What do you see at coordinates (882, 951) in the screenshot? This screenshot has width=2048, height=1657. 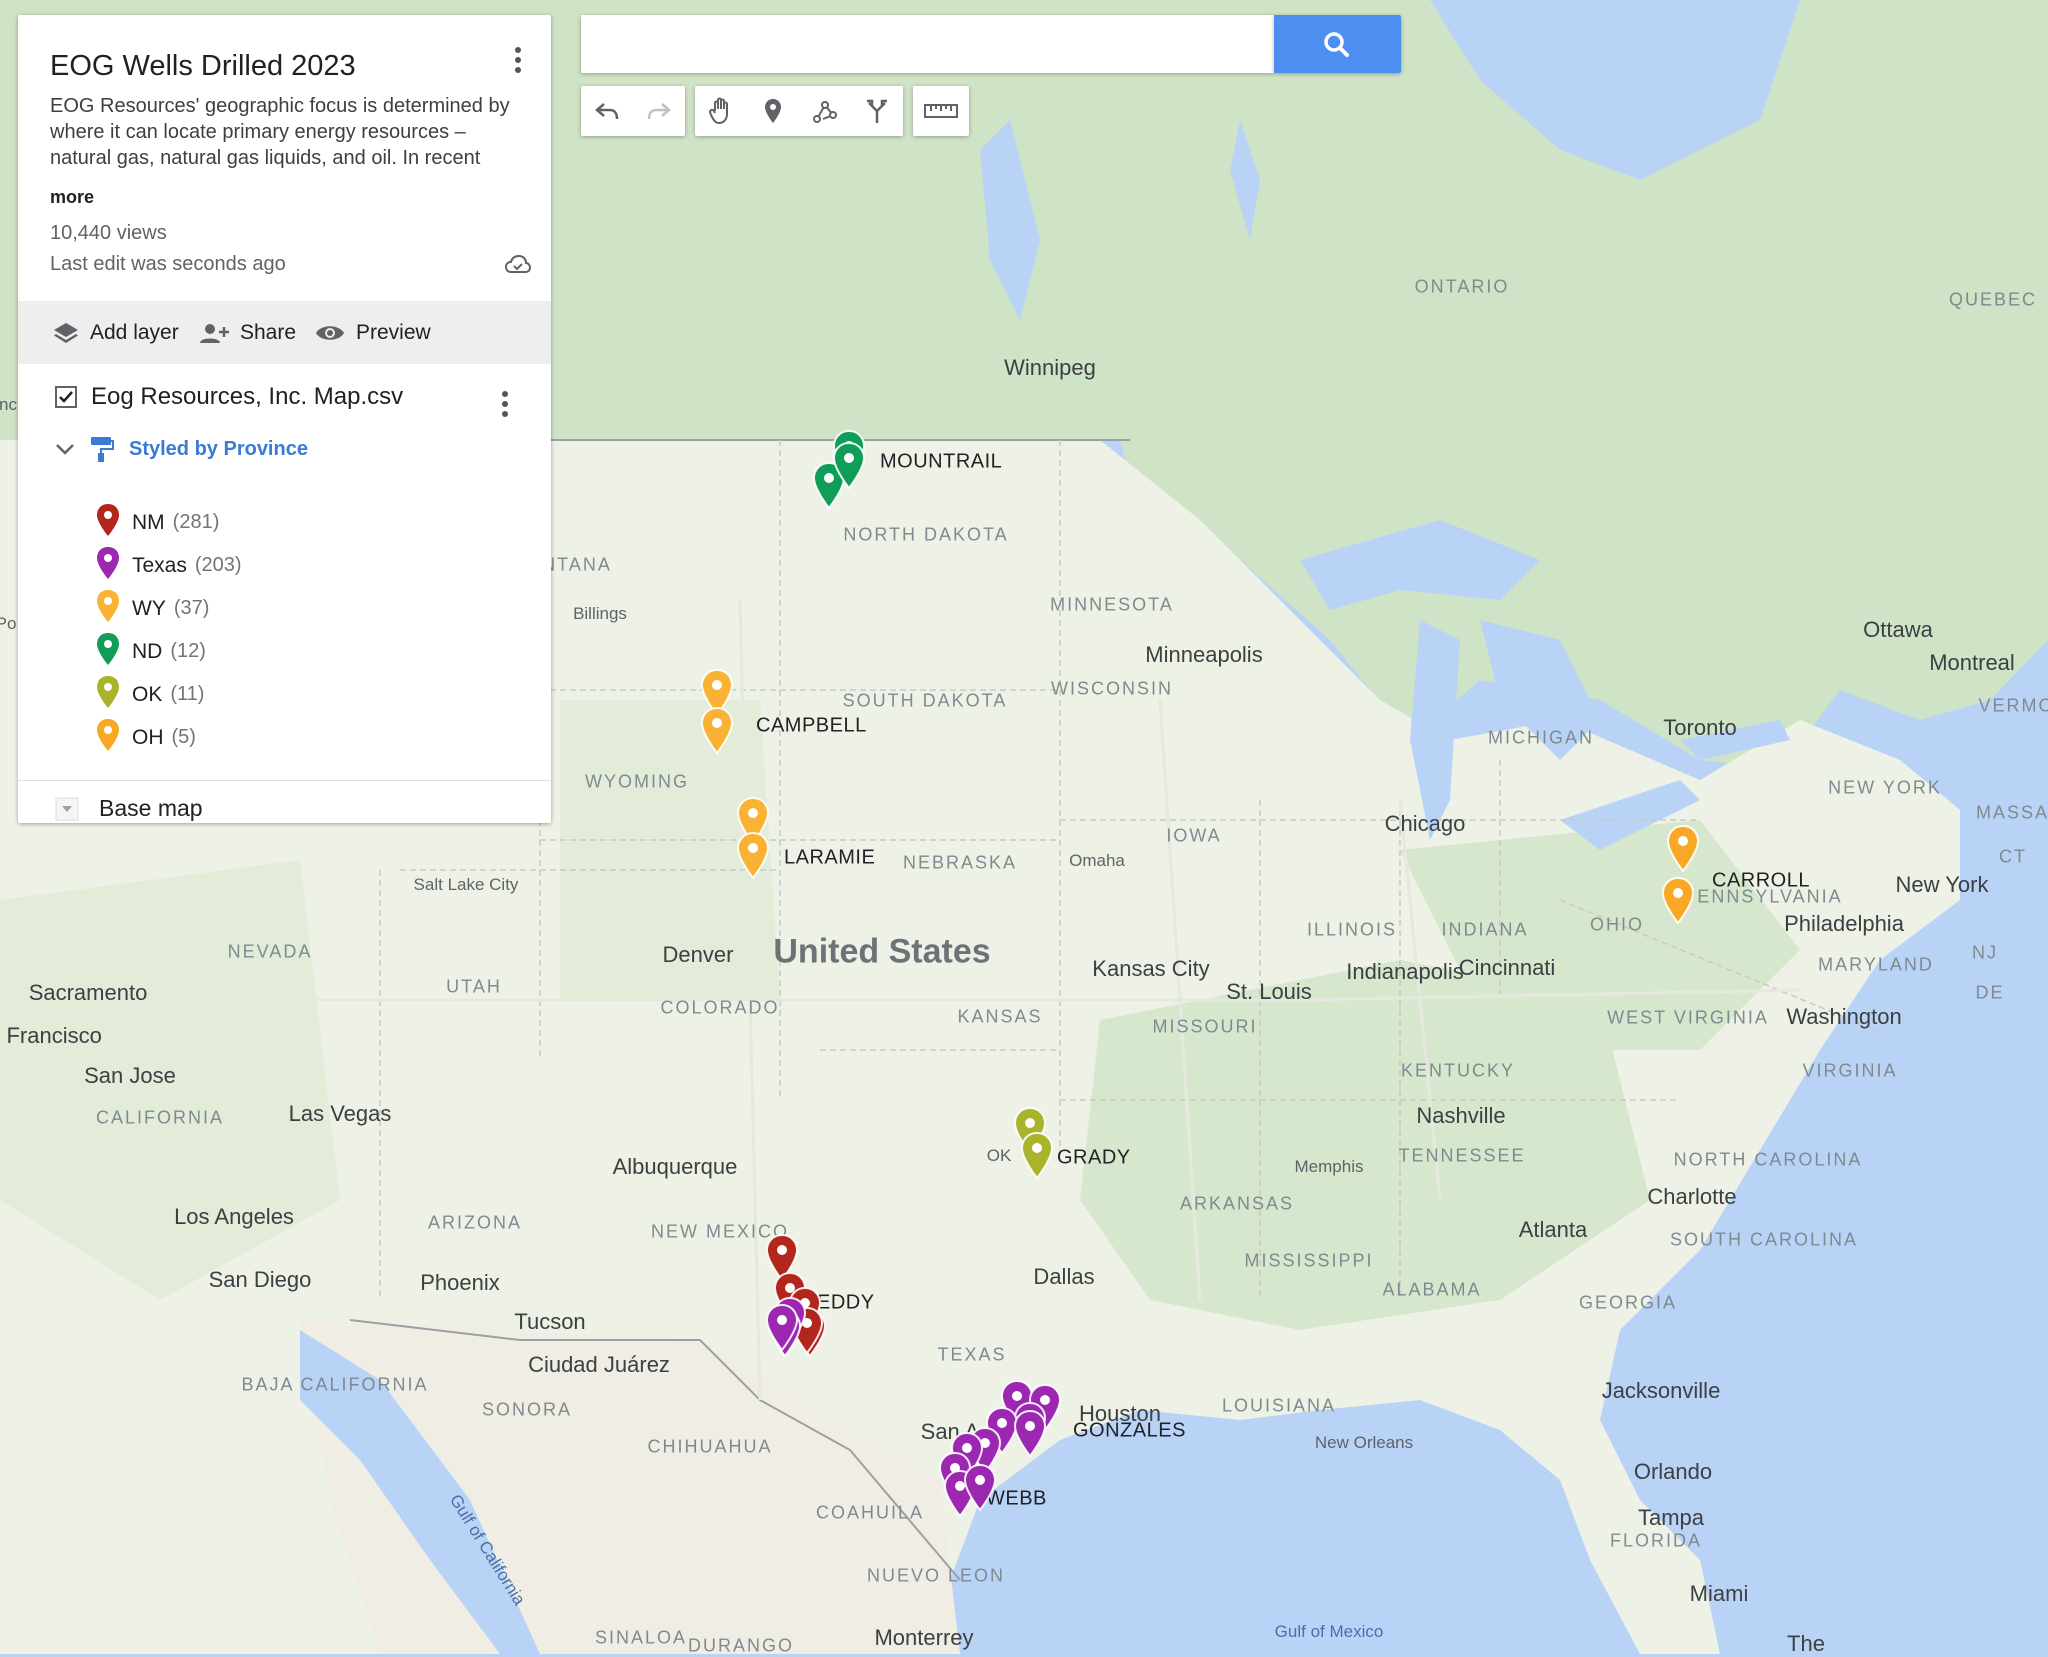 I see `country-label: United States` at bounding box center [882, 951].